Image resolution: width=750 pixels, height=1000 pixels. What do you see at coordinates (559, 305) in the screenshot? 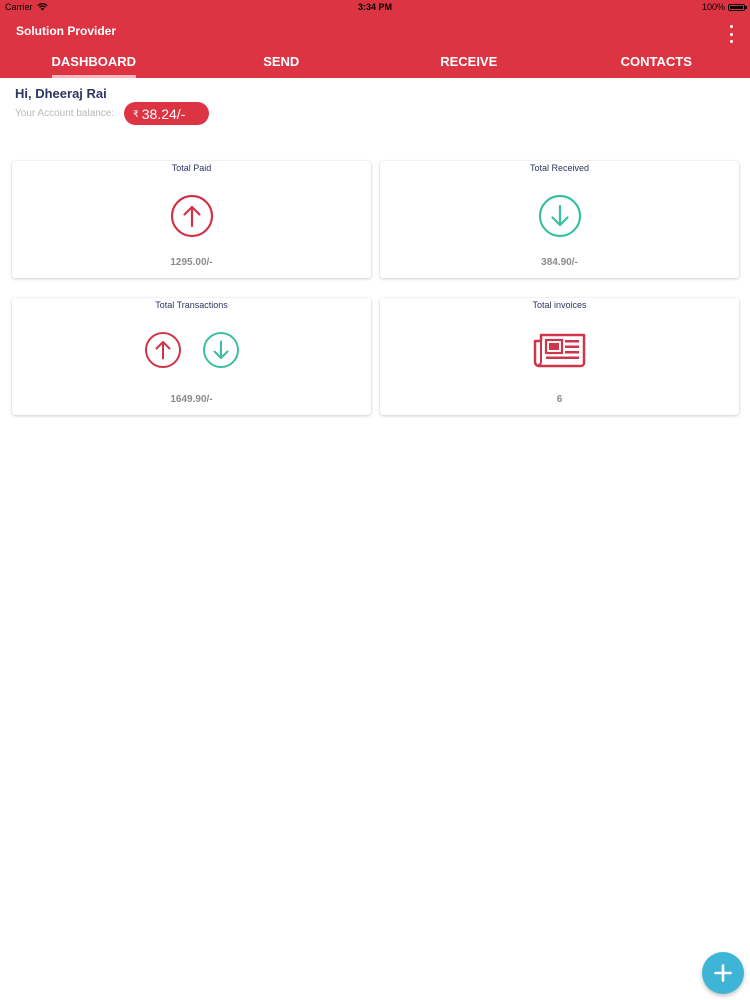
I see `card-title: Total invoices` at bounding box center [559, 305].